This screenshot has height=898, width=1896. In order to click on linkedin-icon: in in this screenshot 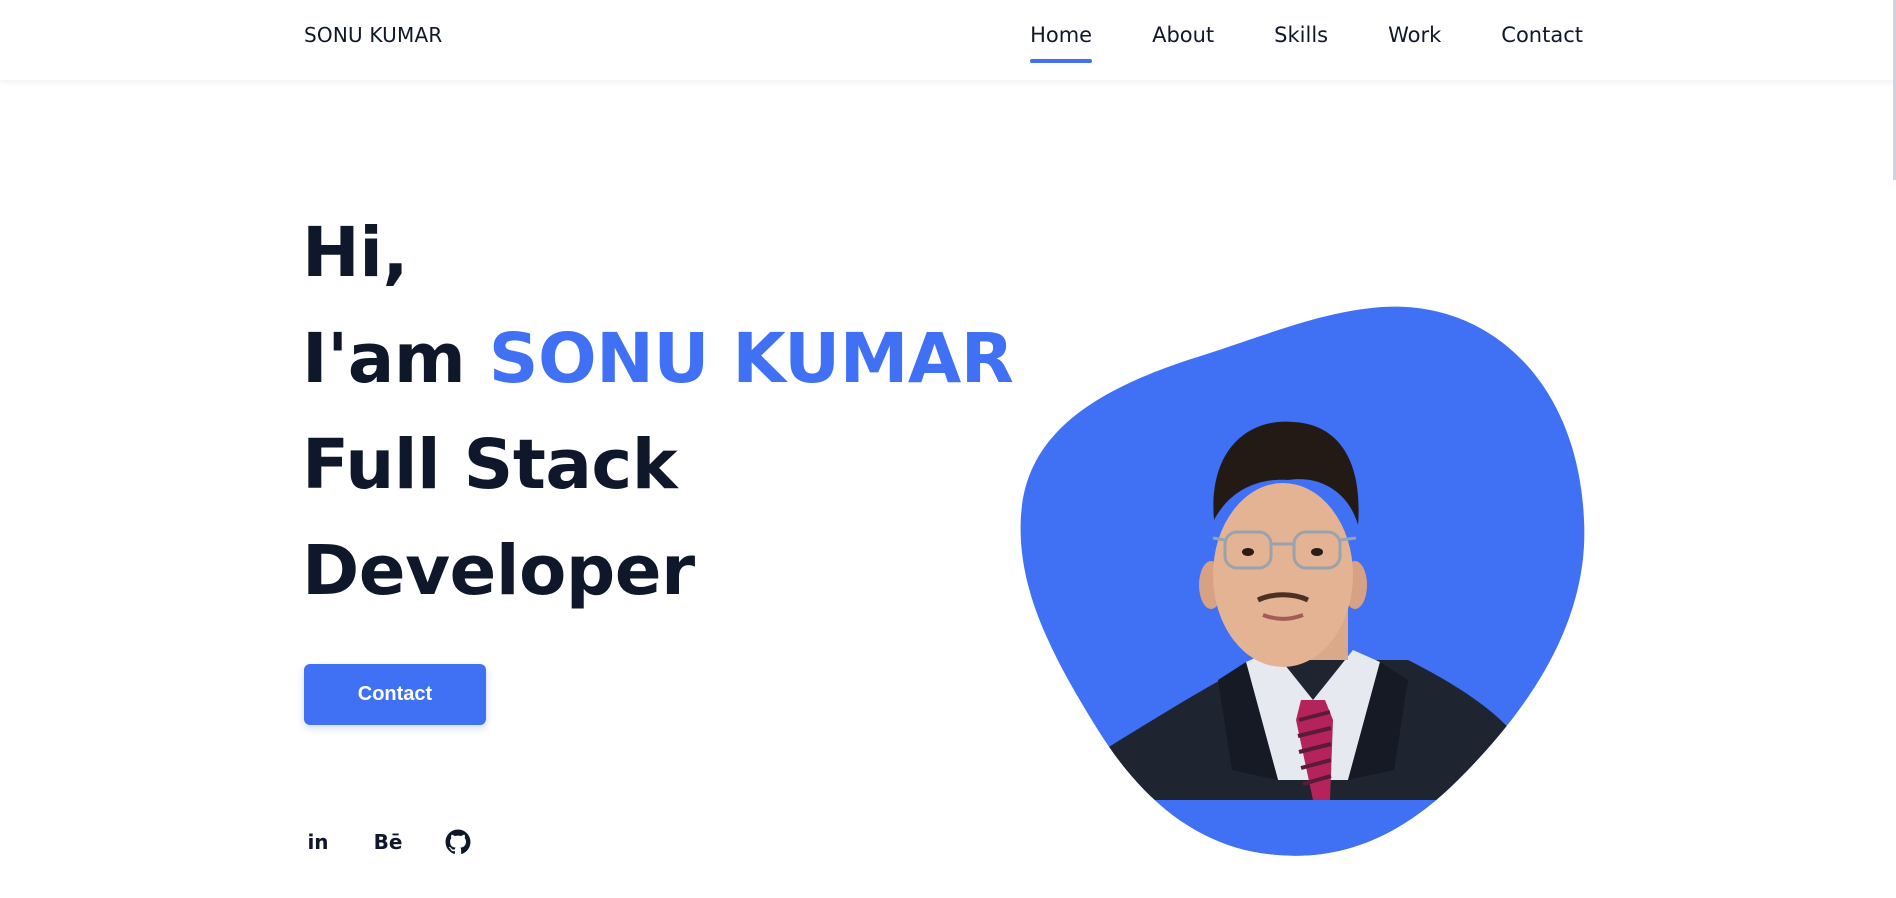, I will do `click(318, 842)`.